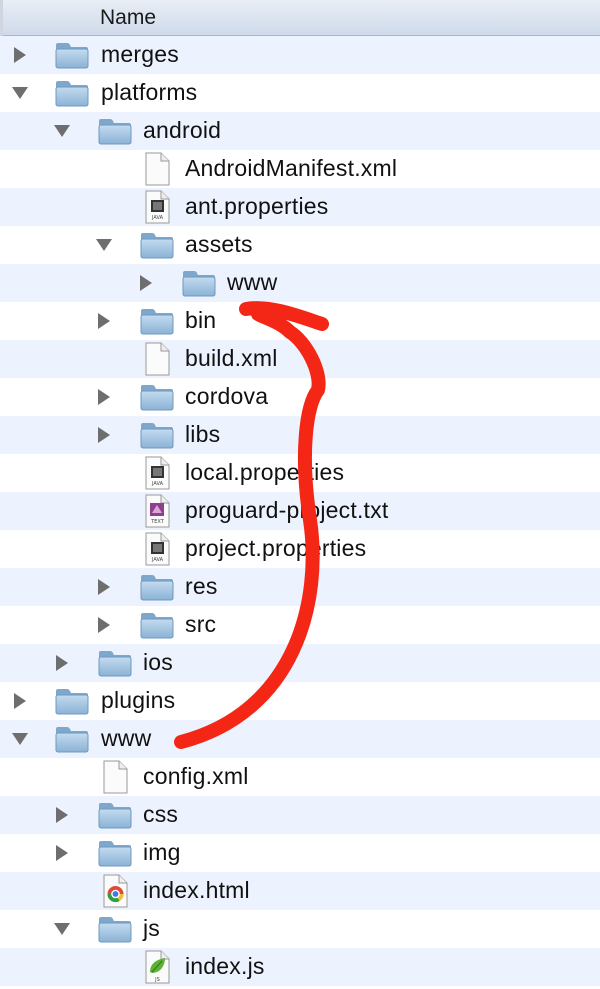  I want to click on item-name-label: css, so click(161, 814).